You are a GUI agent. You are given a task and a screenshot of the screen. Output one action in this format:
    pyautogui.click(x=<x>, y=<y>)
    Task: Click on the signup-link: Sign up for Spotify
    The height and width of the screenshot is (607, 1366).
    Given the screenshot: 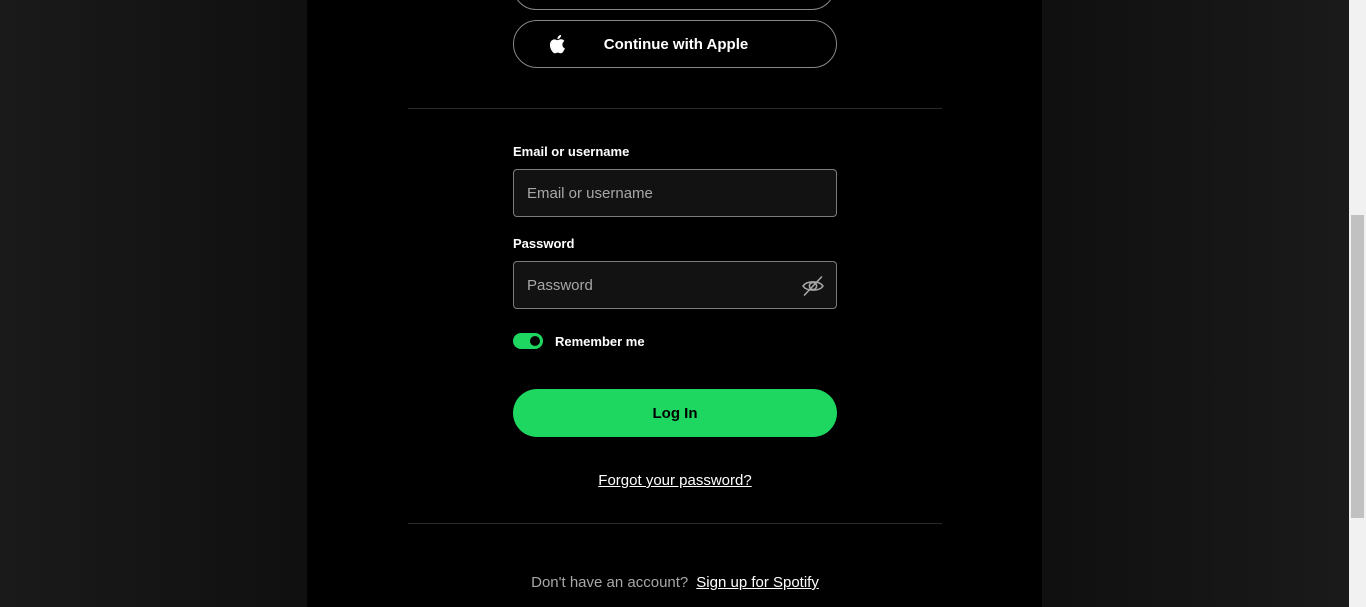 What is the action you would take?
    pyautogui.click(x=757, y=582)
    